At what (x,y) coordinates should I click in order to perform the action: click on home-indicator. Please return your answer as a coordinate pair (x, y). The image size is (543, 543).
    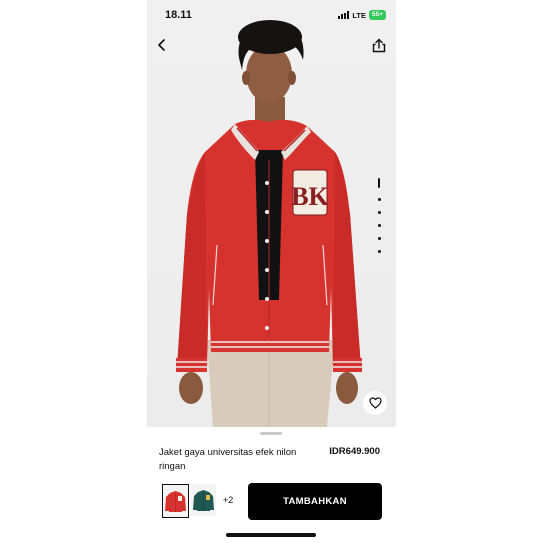
    Looking at the image, I should click on (271, 535).